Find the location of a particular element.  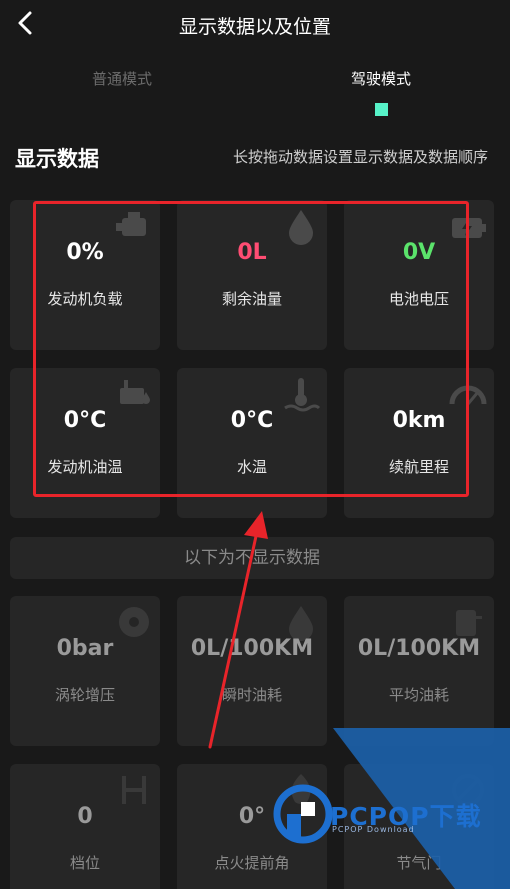

data-card-engine-load: 0% 发动机负载 is located at coordinates (85, 275).